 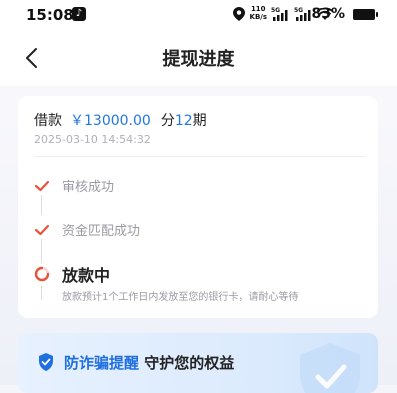 I want to click on step-label: 资金匹配成功, so click(x=101, y=231).